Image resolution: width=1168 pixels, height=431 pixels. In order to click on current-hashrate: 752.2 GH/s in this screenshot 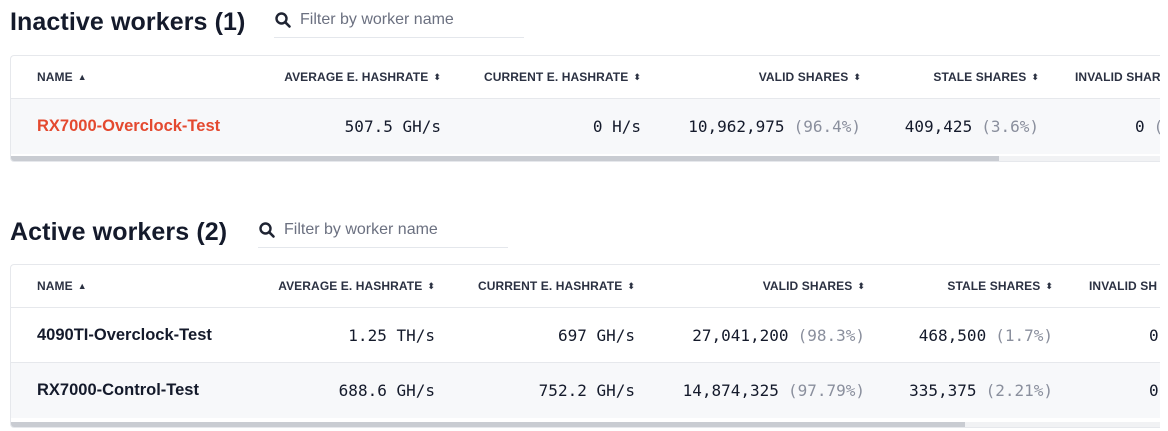, I will do `click(586, 390)`.